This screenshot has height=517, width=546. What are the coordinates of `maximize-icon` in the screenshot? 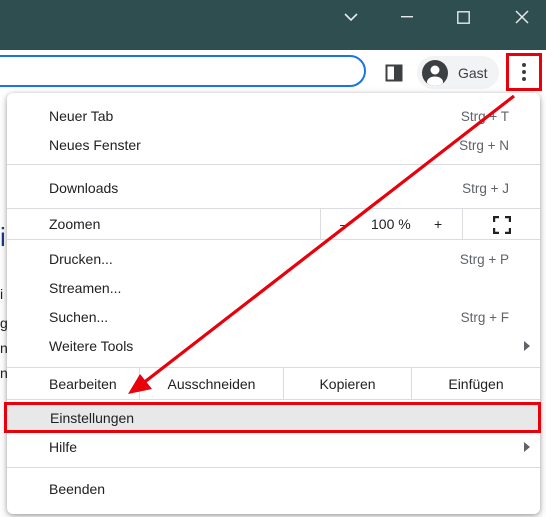 It's located at (463, 17).